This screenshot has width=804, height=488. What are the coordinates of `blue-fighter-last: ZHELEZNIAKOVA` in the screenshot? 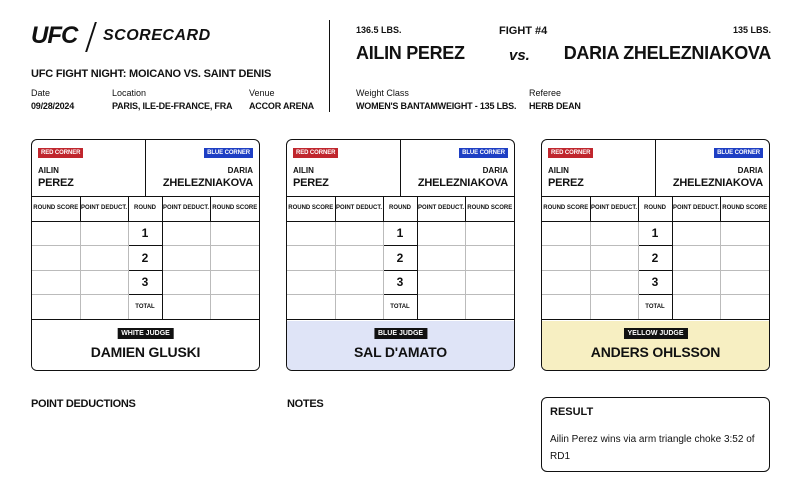 It's located at (462, 183).